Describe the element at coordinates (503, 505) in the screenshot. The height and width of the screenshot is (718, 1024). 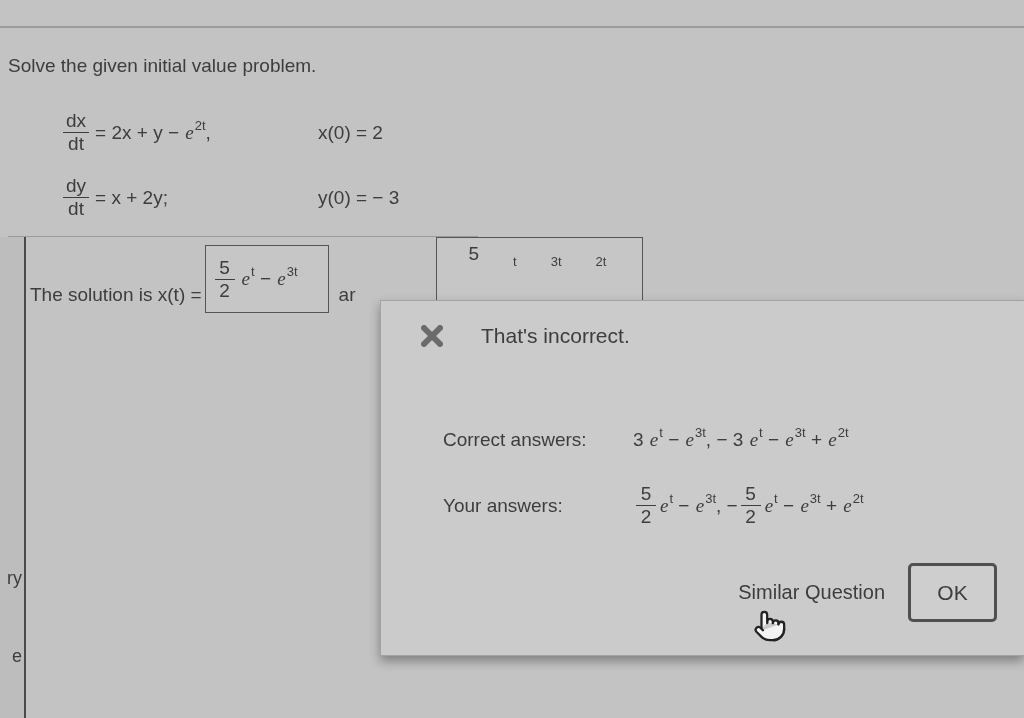
I see `answers-label: Your answers:` at that location.